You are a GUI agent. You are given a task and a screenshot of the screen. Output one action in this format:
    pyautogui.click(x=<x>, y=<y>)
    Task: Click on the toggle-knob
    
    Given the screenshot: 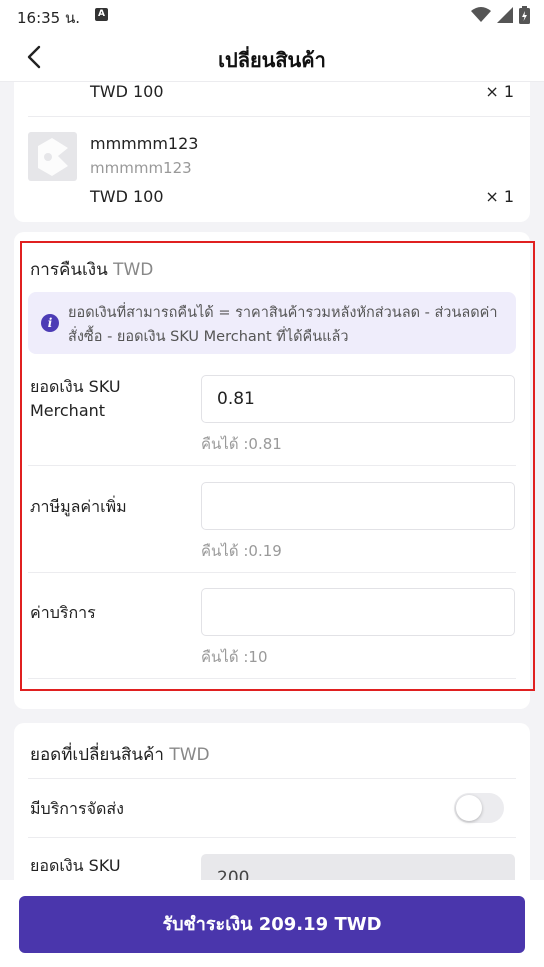 What is the action you would take?
    pyautogui.click(x=469, y=808)
    